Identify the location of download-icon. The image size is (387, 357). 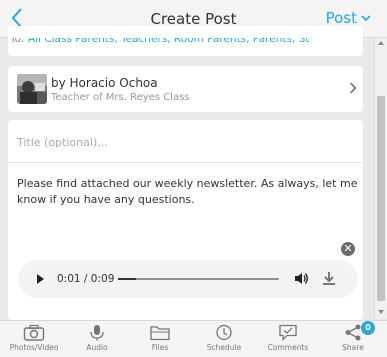
(329, 278).